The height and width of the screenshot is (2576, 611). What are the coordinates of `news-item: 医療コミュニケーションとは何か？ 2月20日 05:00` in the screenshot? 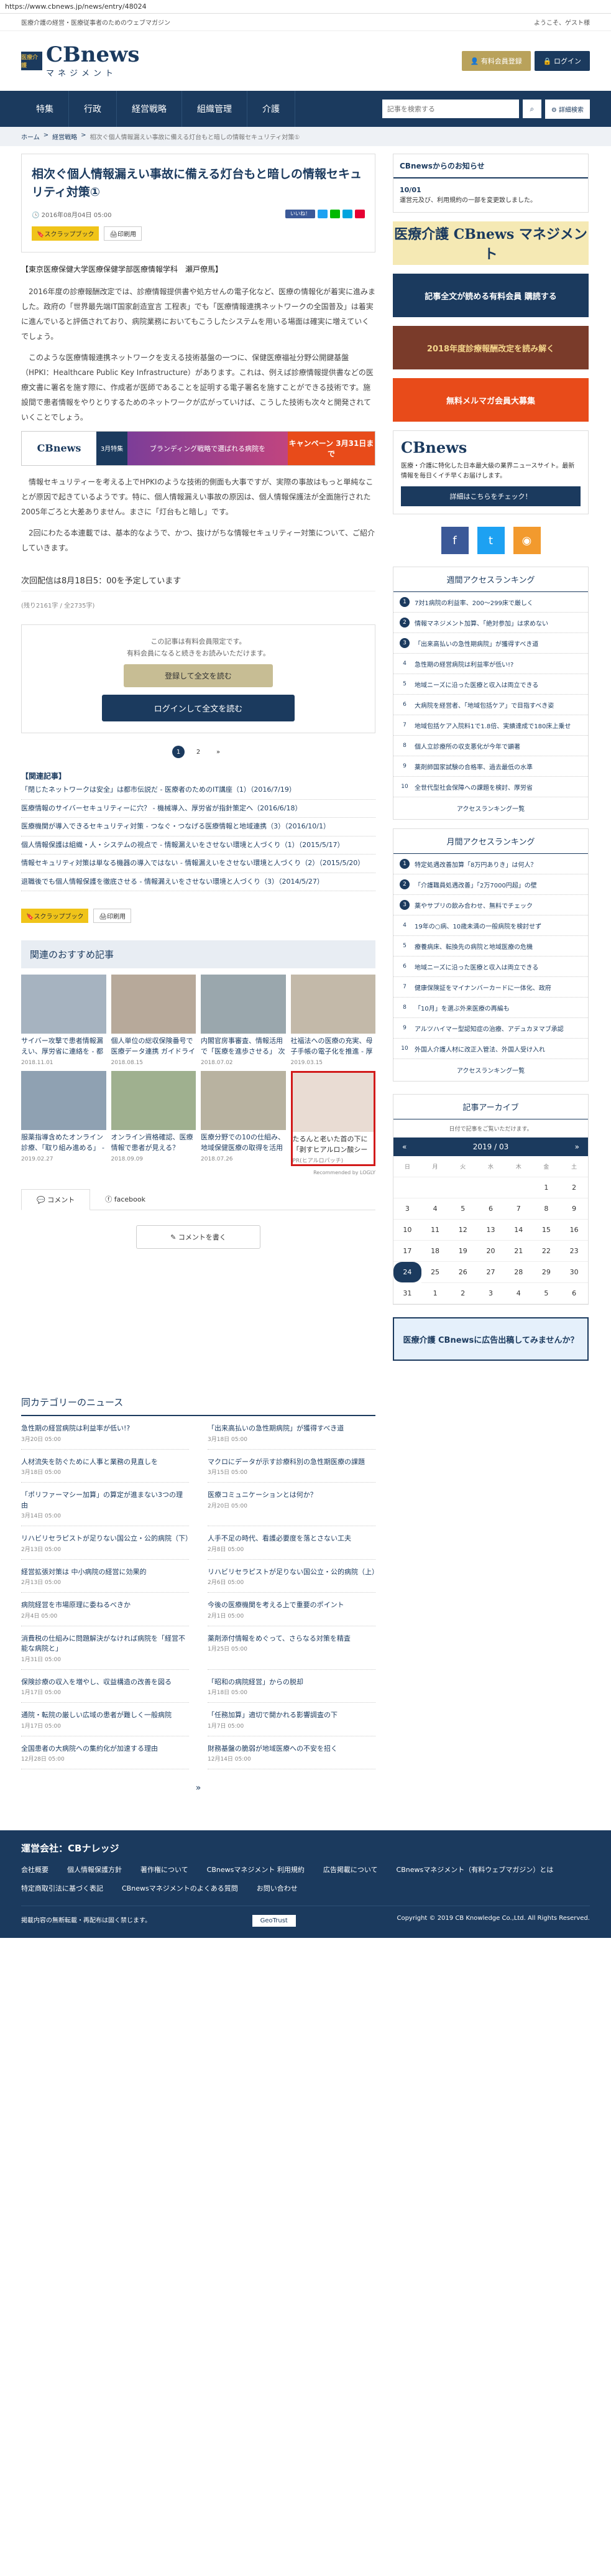 It's located at (291, 1504).